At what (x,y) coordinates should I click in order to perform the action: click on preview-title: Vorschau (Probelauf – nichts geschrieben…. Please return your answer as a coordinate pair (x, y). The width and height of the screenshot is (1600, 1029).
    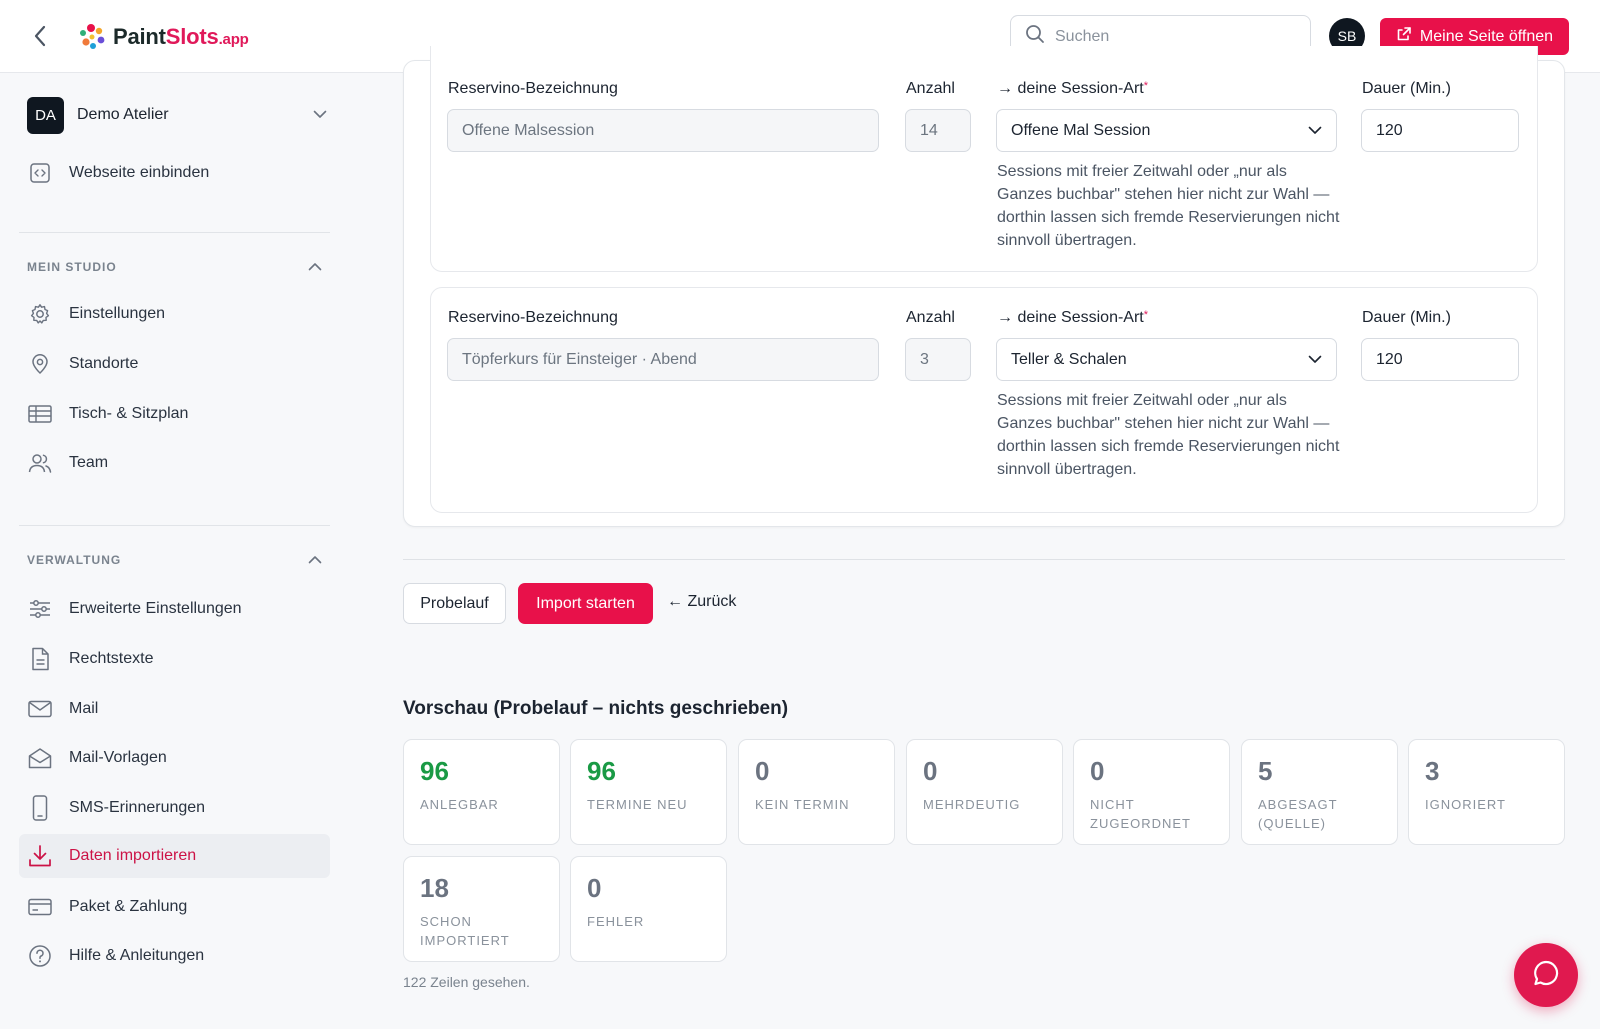
    Looking at the image, I should click on (596, 708).